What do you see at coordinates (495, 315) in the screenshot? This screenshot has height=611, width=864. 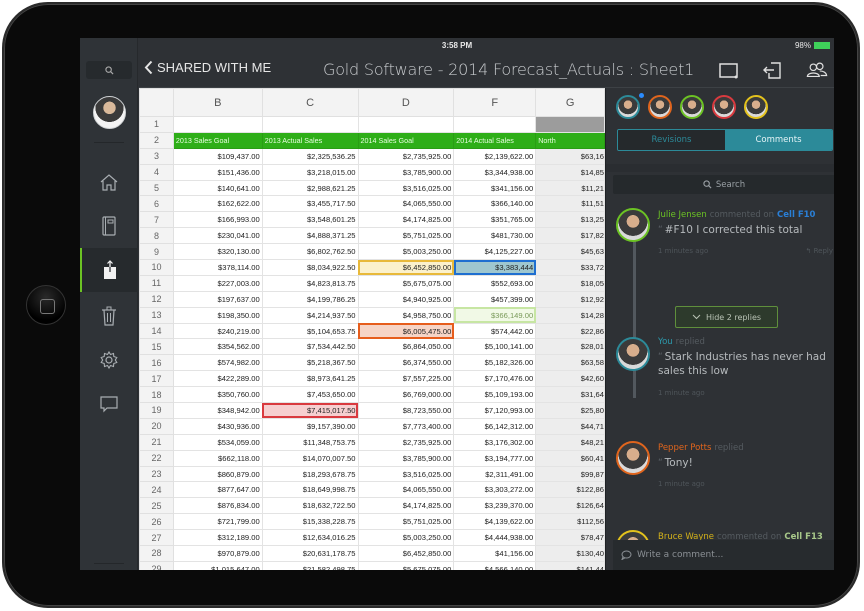 I see `cell-f13: $366,149.00` at bounding box center [495, 315].